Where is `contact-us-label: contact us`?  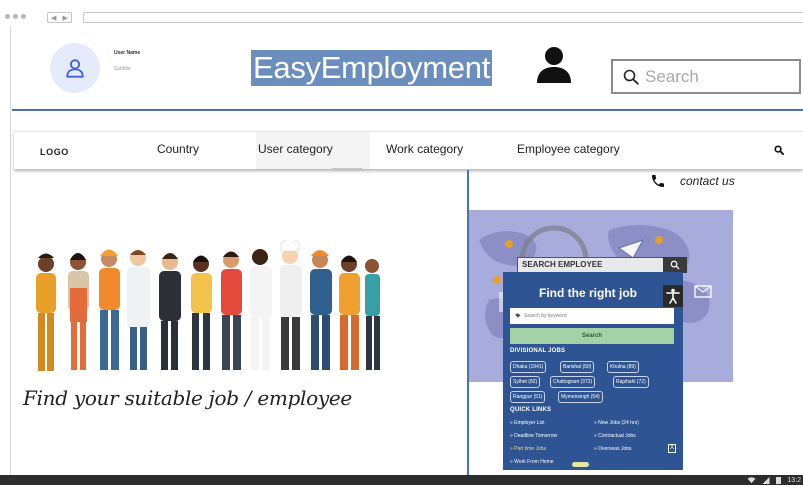 contact-us-label: contact us is located at coordinates (707, 181).